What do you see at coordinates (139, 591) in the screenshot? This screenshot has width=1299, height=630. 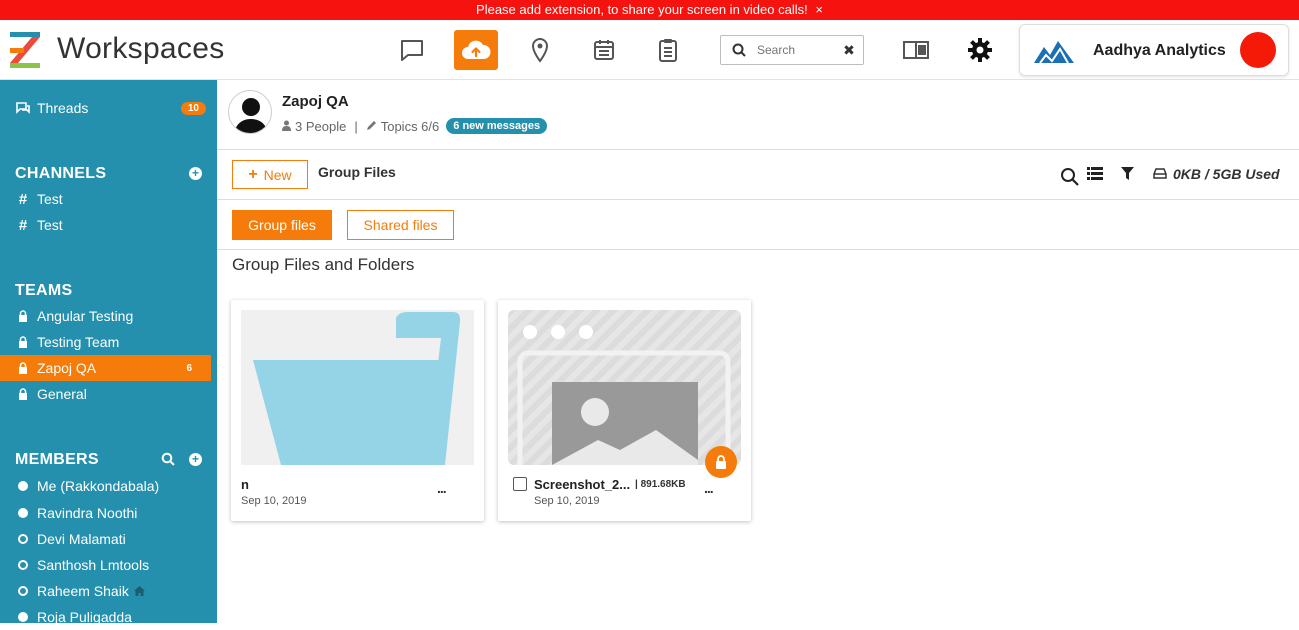 I see `home-icon` at bounding box center [139, 591].